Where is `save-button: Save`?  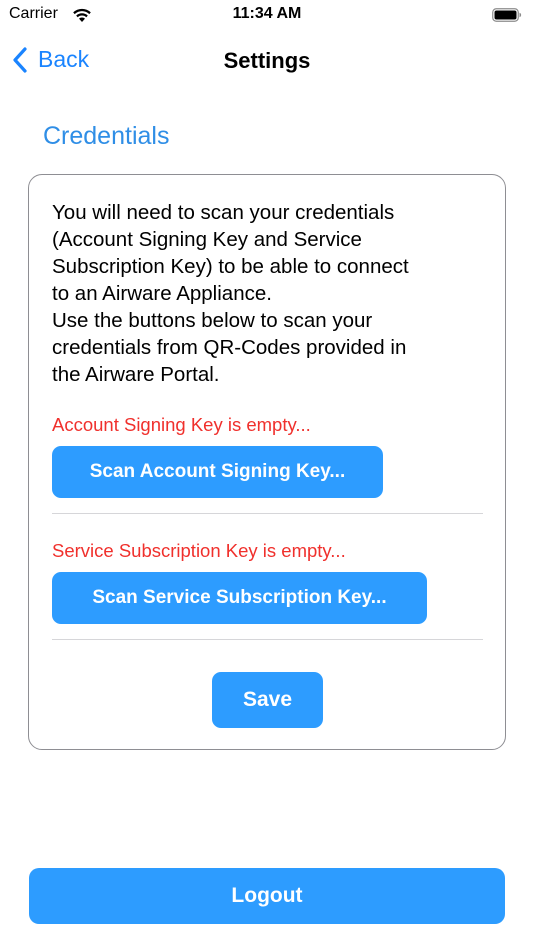
save-button: Save is located at coordinates (267, 700).